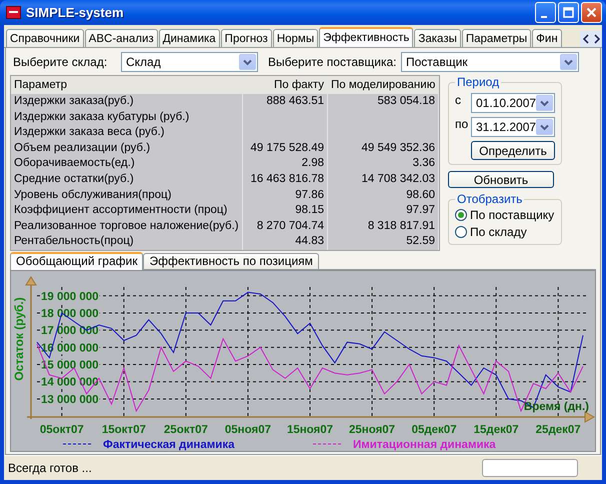 This screenshot has height=484, width=606. I want to click on close-button, so click(591, 12).